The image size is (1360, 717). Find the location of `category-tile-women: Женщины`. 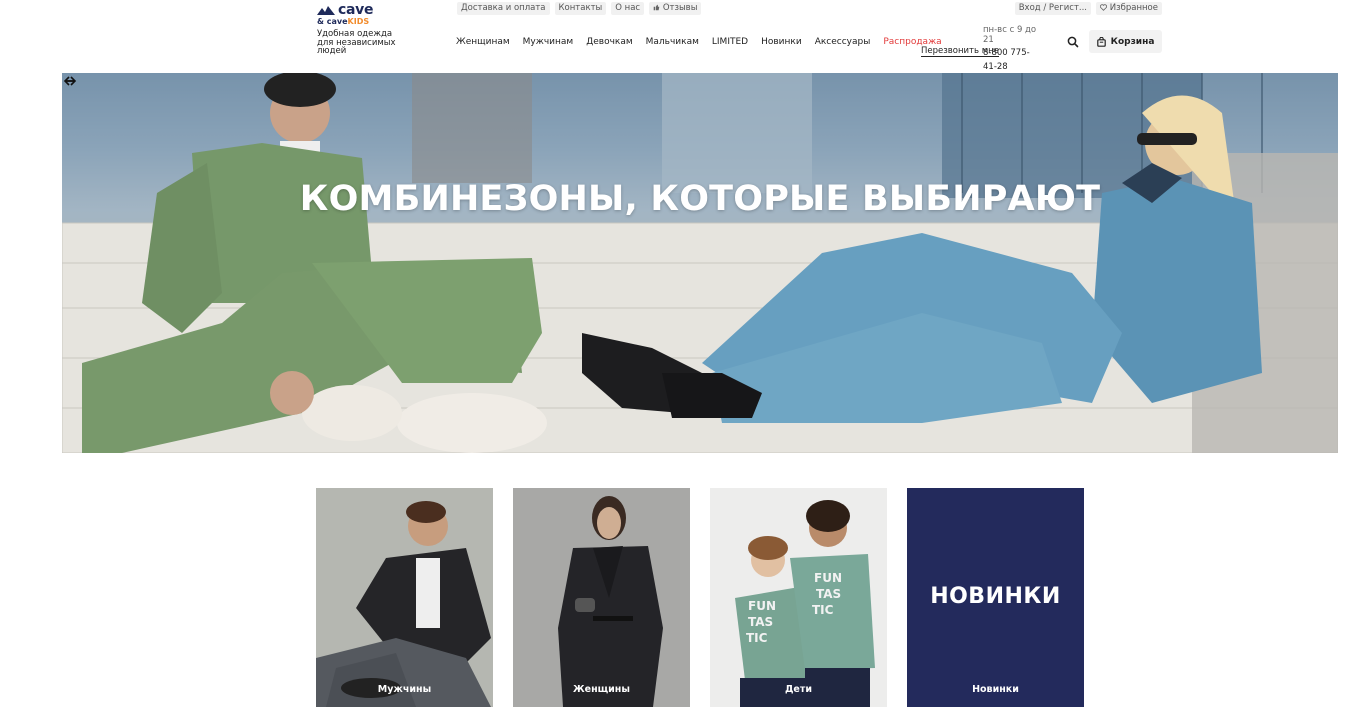

category-tile-women: Женщины is located at coordinates (601, 597).